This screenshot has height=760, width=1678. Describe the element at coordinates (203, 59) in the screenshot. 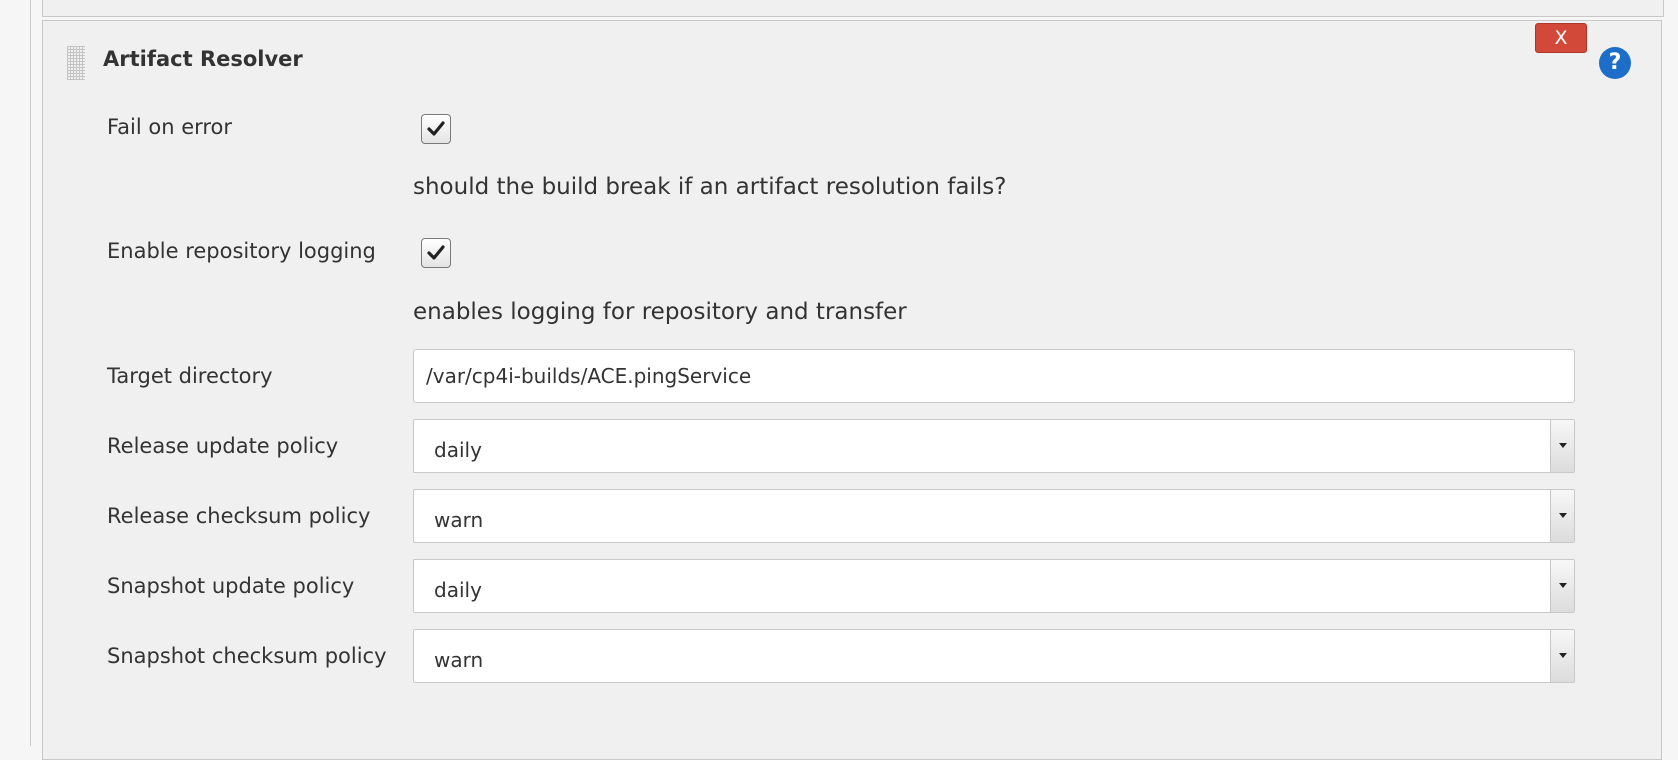

I see `panel-title: Artifact Resolver` at that location.